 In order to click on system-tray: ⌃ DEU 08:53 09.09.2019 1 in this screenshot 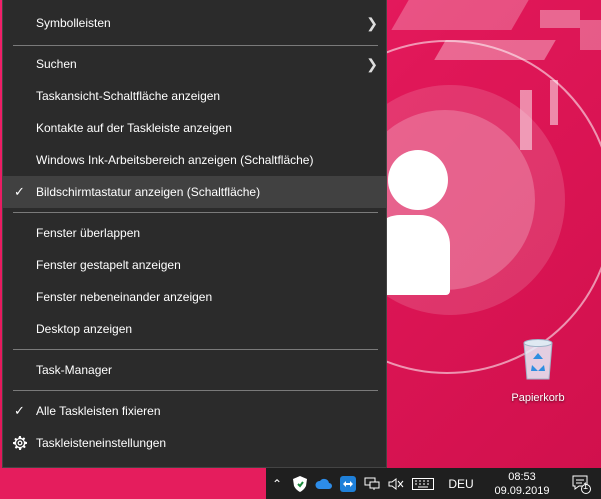, I will do `click(433, 483)`.